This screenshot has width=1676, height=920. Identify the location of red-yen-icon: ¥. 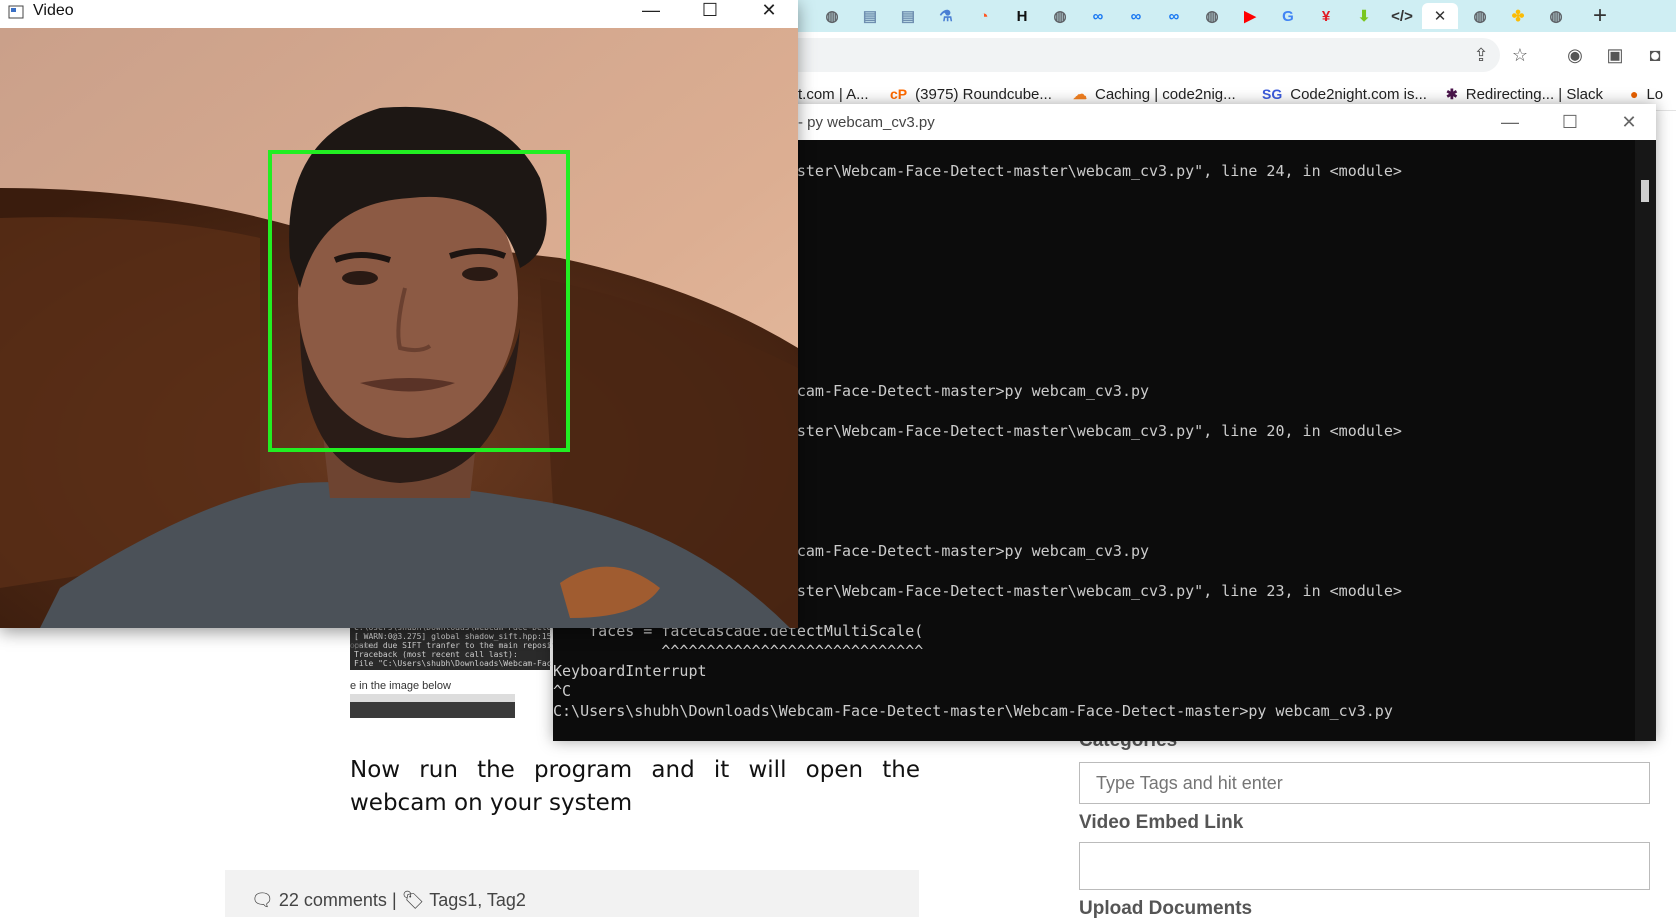
(1326, 16).